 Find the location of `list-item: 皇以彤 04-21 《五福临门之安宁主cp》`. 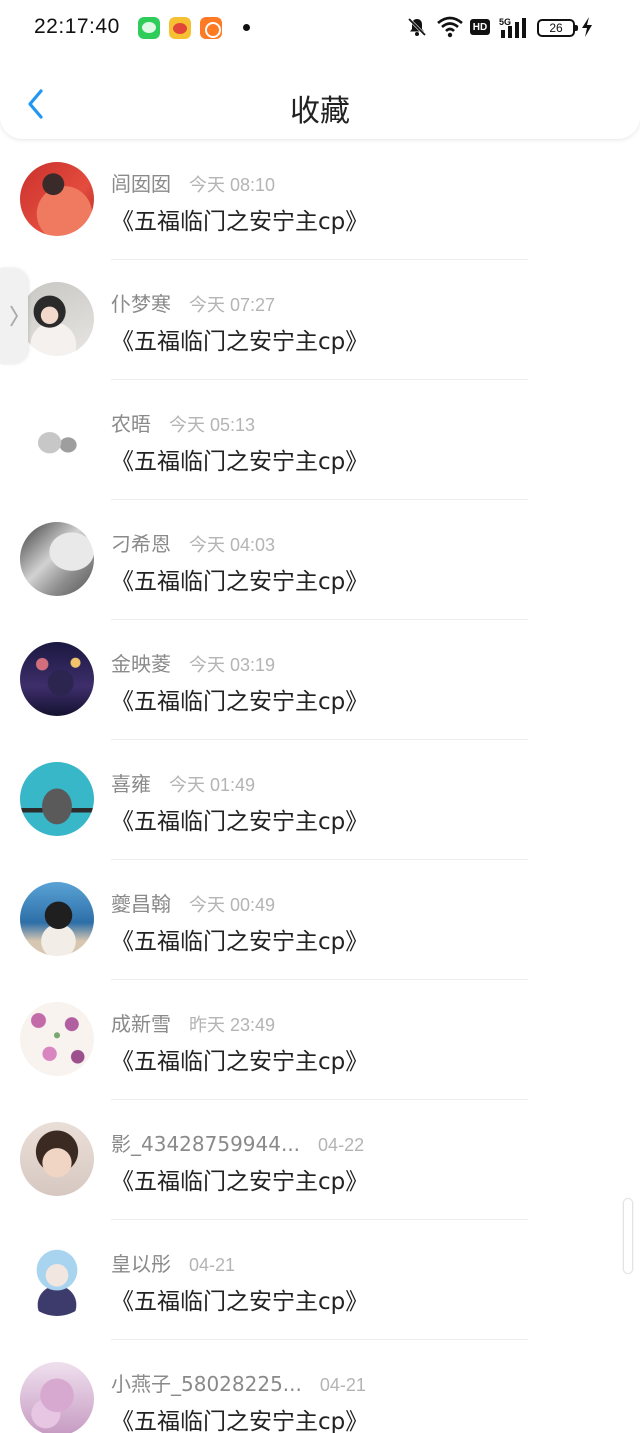

list-item: 皇以彤 04-21 《五福临门之安宁主cp》 is located at coordinates (320, 1280).